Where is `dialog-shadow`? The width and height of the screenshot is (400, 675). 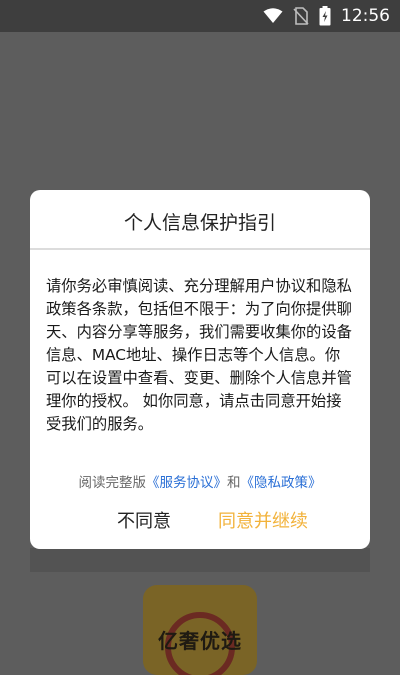
dialog-shadow is located at coordinates (200, 560).